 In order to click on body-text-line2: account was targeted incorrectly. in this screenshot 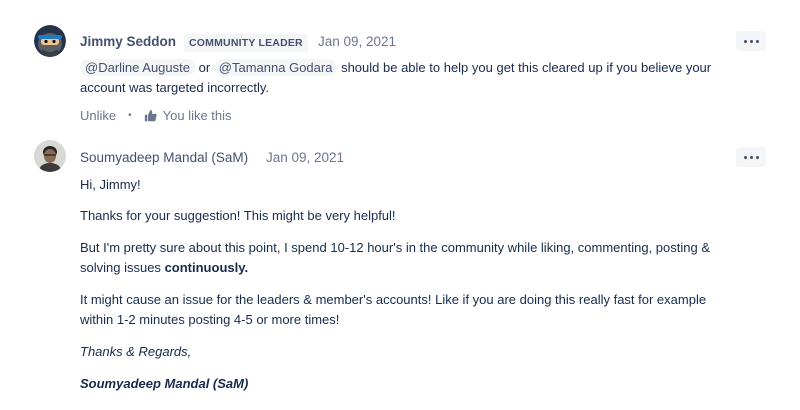, I will do `click(175, 87)`.